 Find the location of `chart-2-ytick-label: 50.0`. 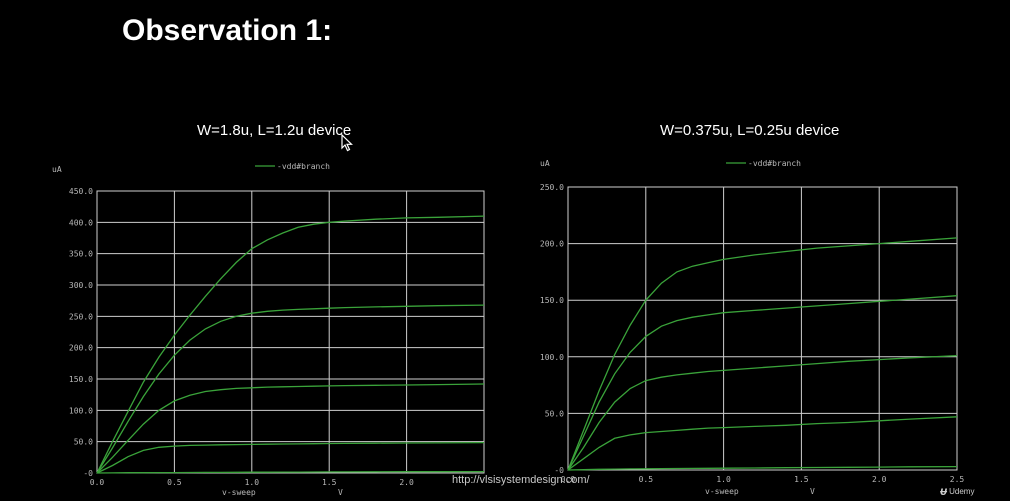

chart-2-ytick-label: 50.0 is located at coordinates (554, 413).